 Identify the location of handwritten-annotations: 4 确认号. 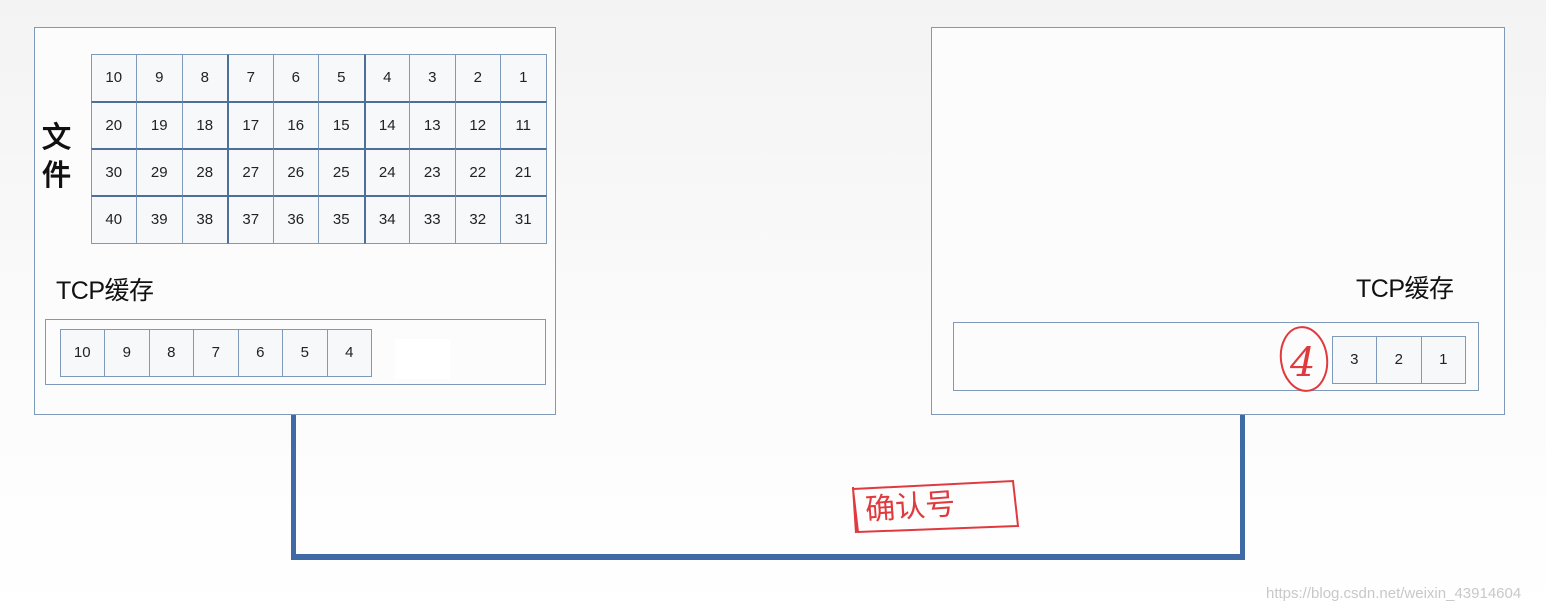
(1090, 430).